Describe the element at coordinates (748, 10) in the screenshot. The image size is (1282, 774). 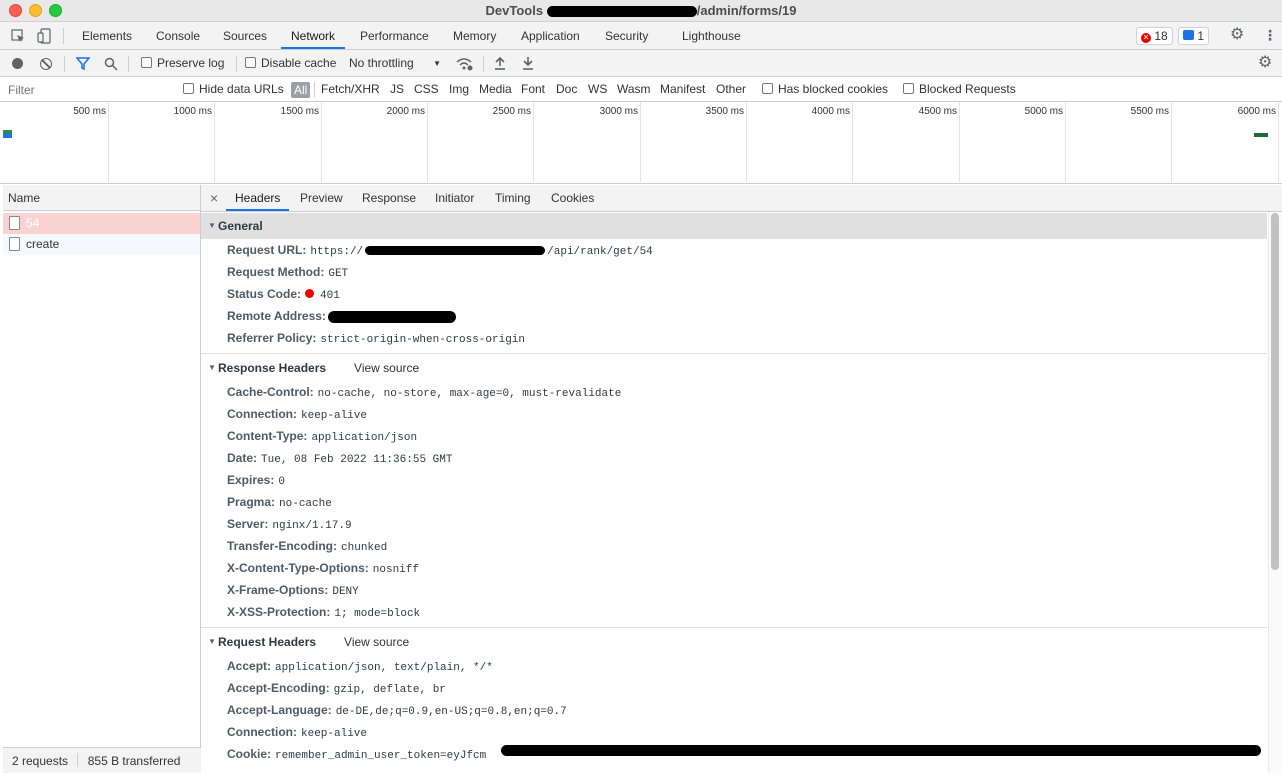
I see `window-title-suffix: admin/forms/19` at that location.